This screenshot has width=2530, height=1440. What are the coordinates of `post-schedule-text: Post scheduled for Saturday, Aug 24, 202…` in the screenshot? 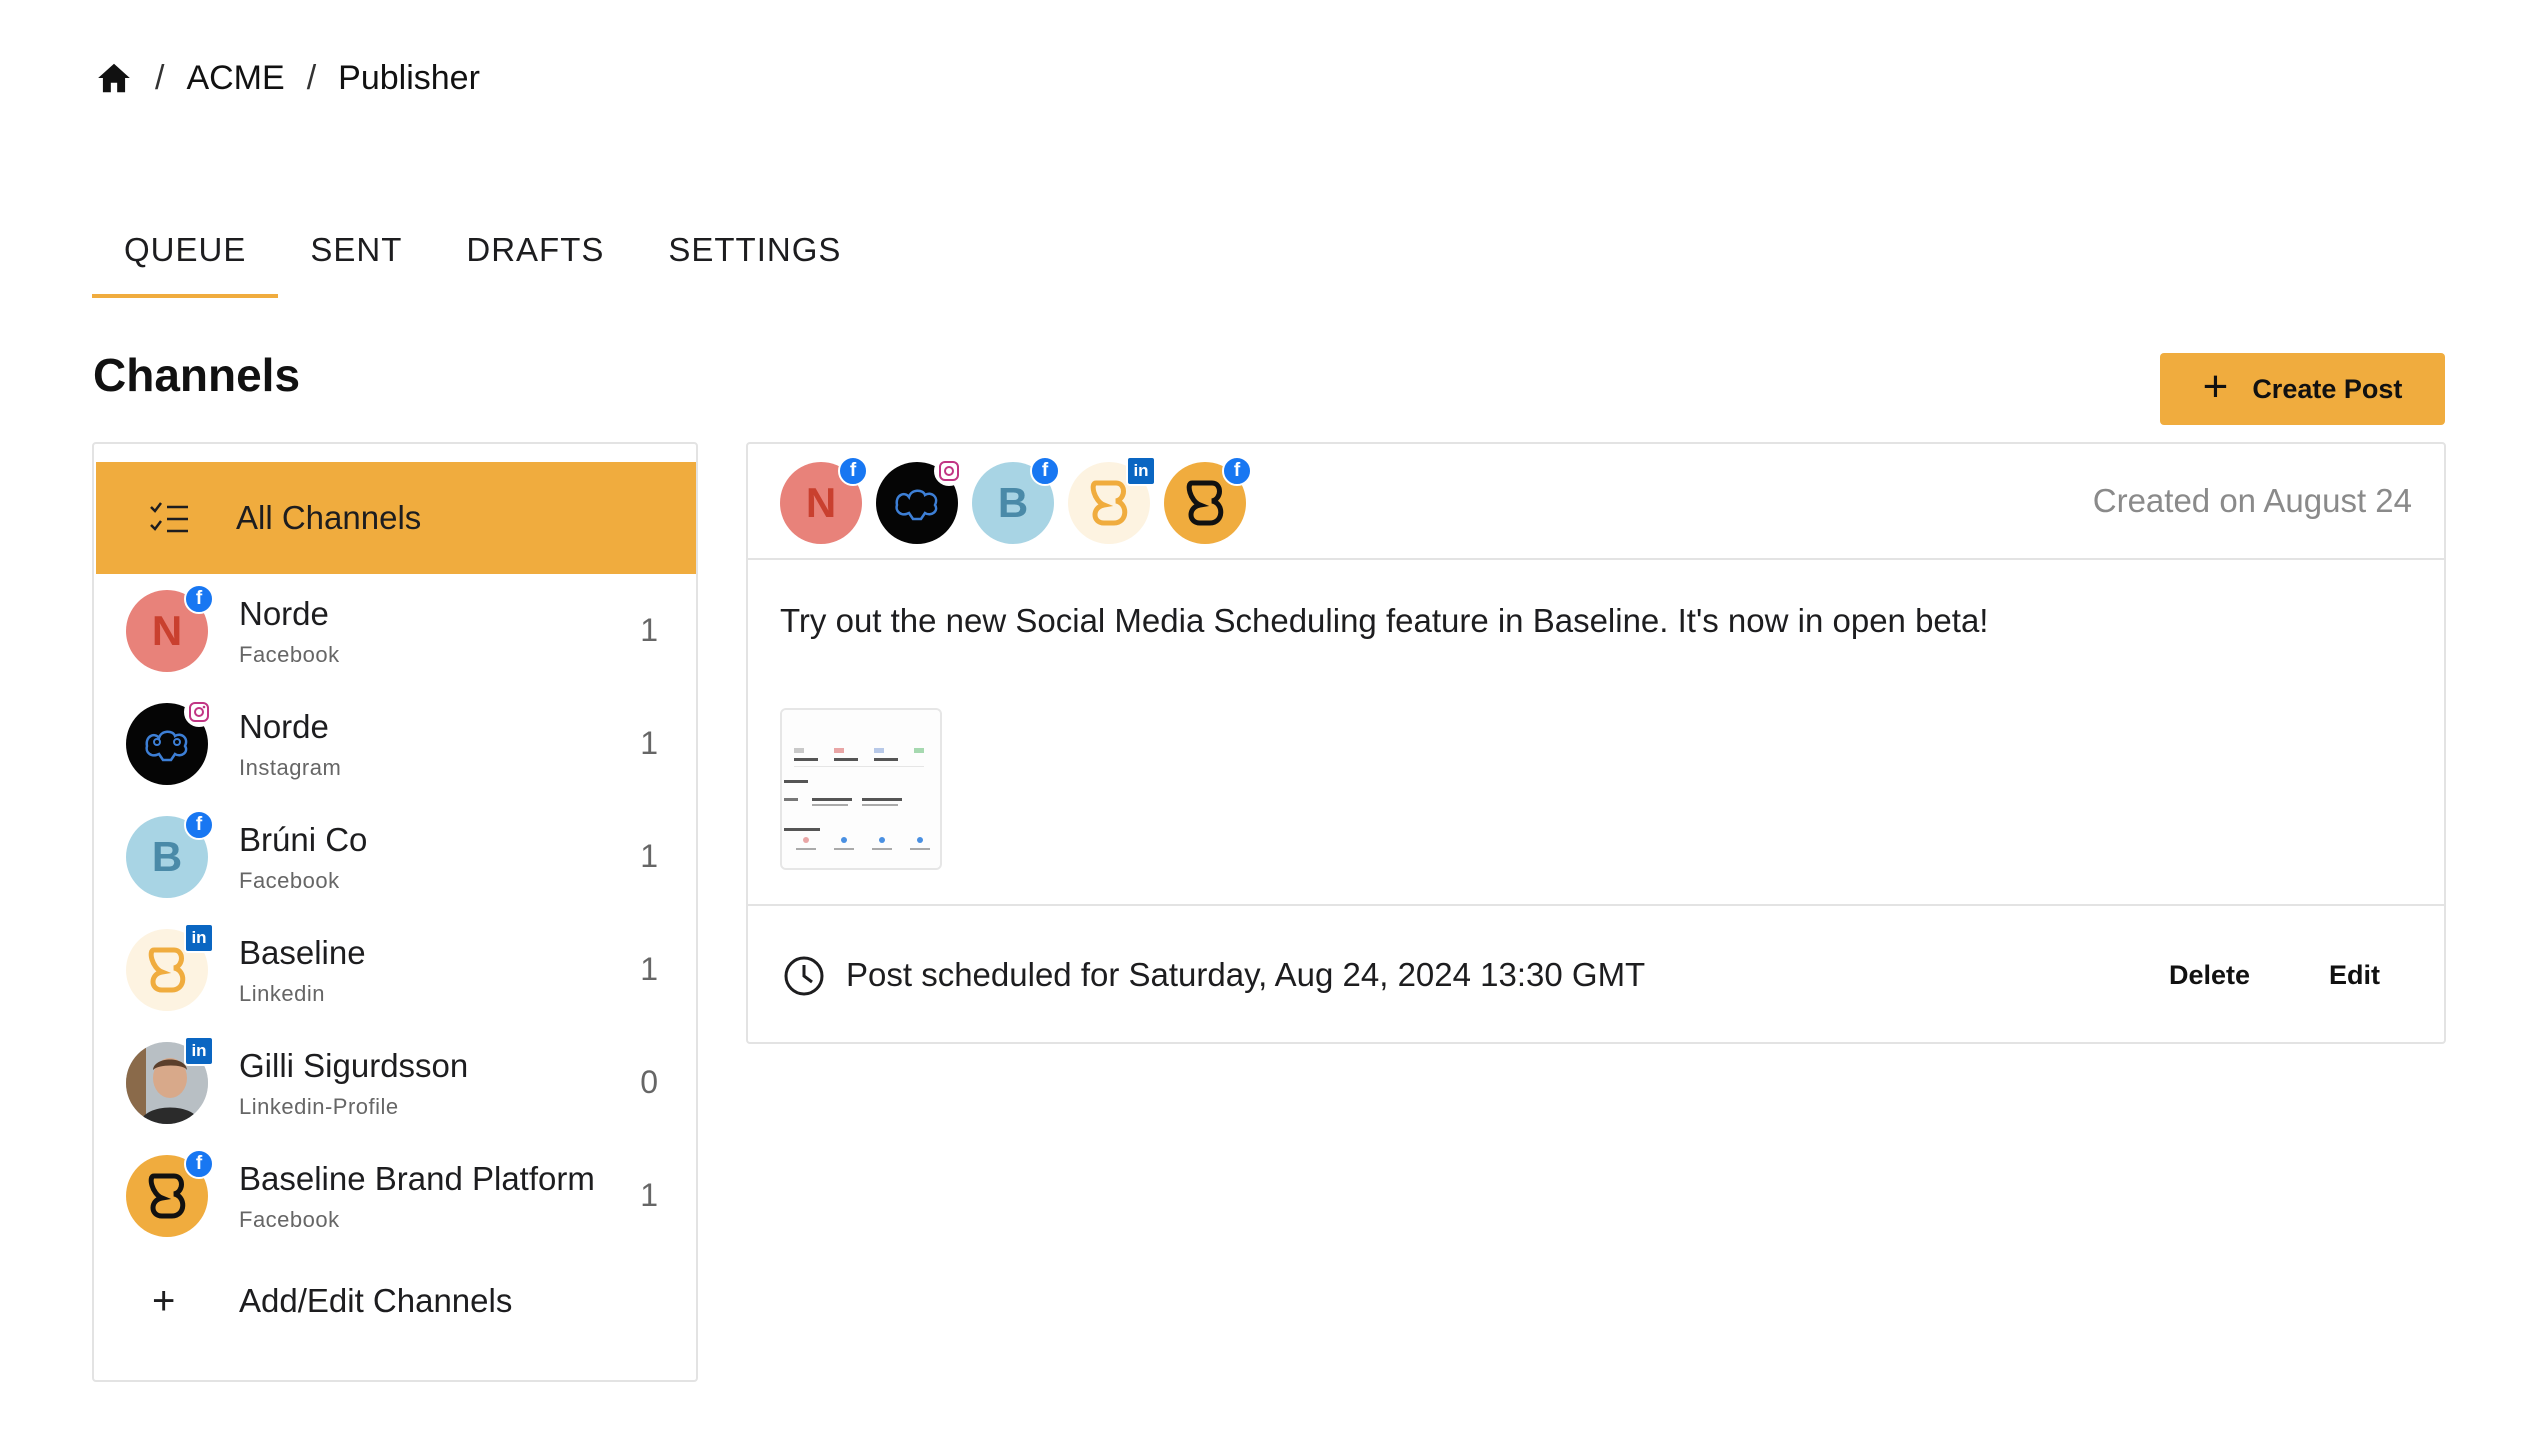 It's located at (1246, 974).